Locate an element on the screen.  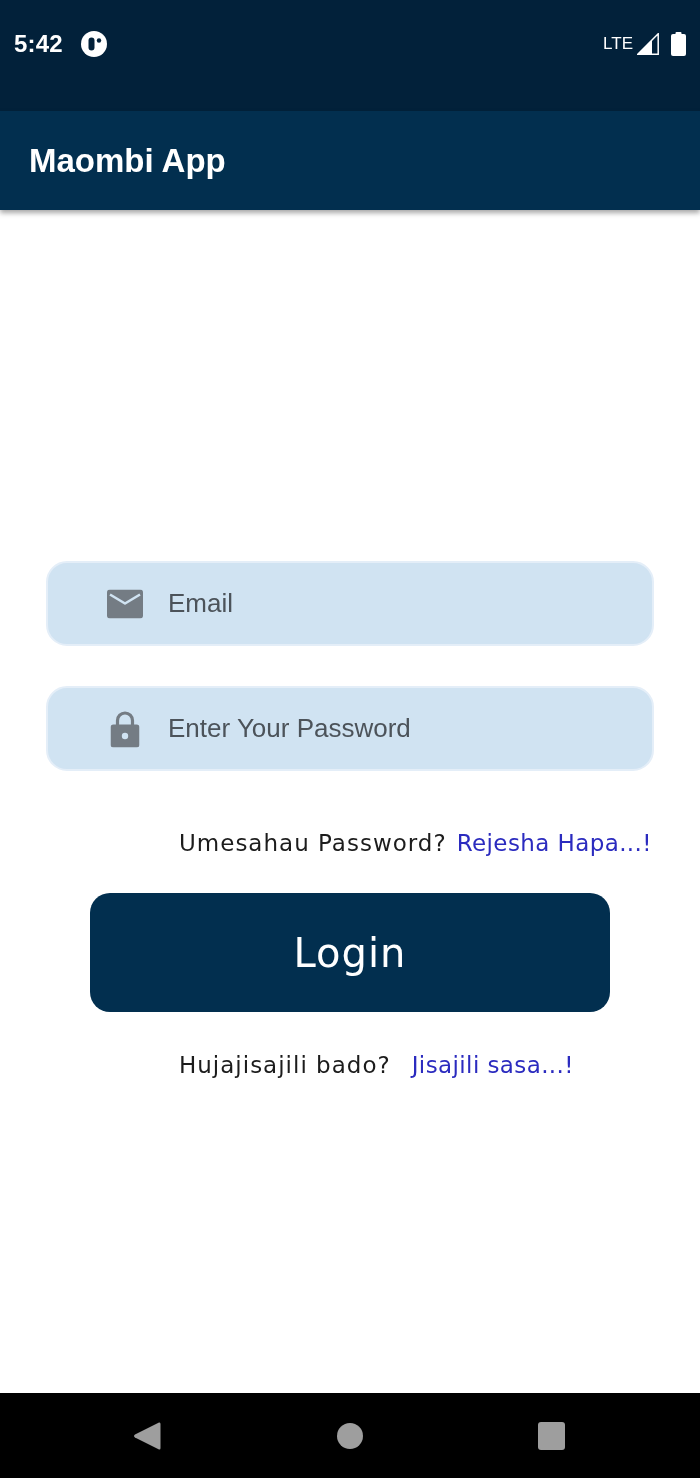
recents-icon is located at coordinates (551, 1435).